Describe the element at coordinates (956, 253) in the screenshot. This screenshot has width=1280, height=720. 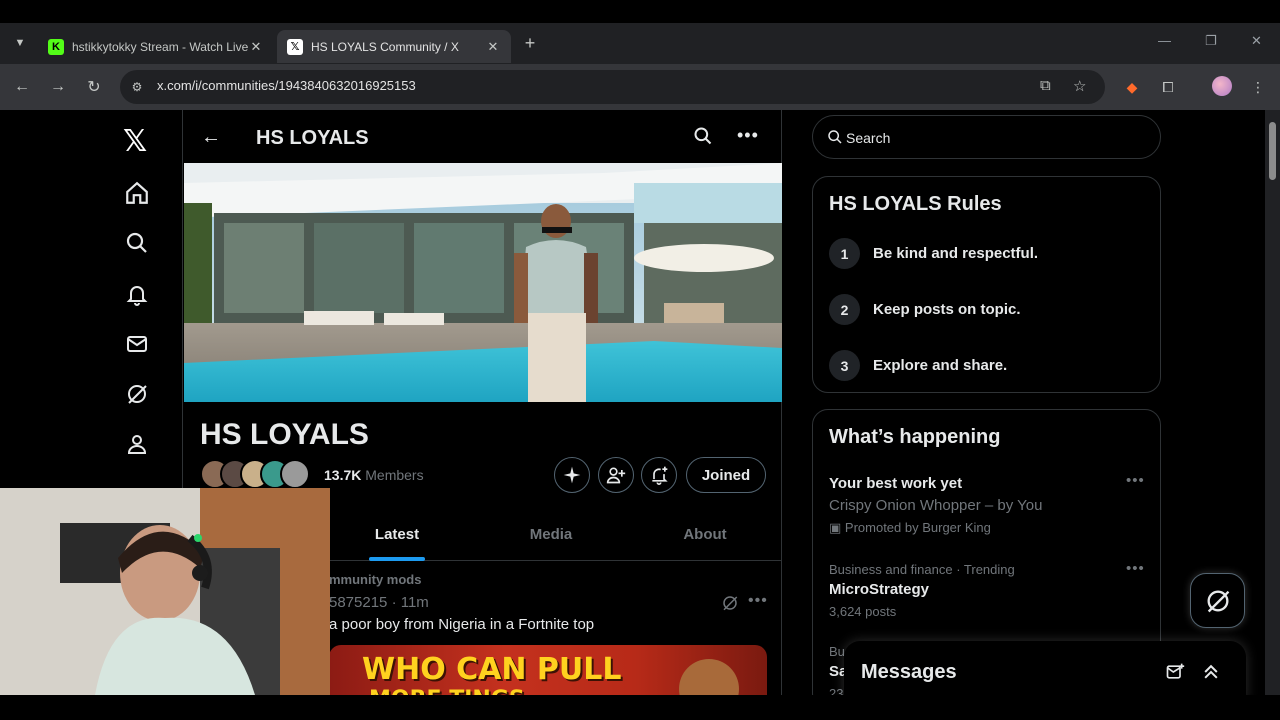
I see `rule-text: Be kind and respectful.` at that location.